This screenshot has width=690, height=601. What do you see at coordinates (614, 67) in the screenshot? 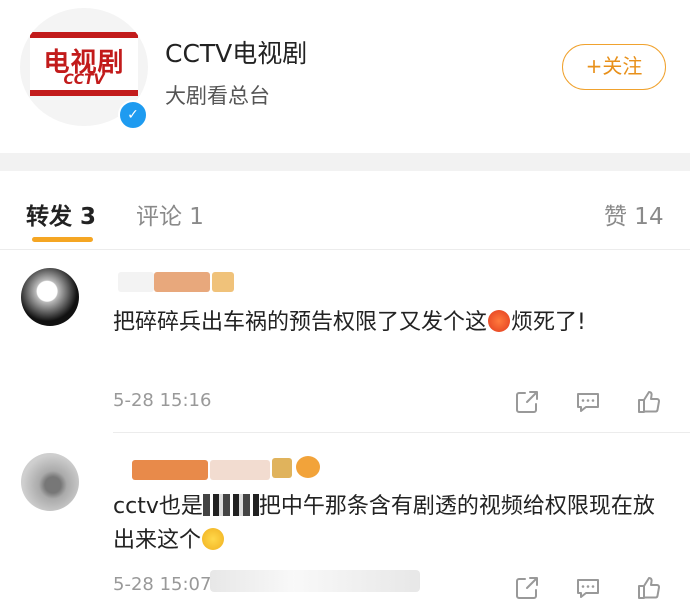
I see `follow-button: +关注` at bounding box center [614, 67].